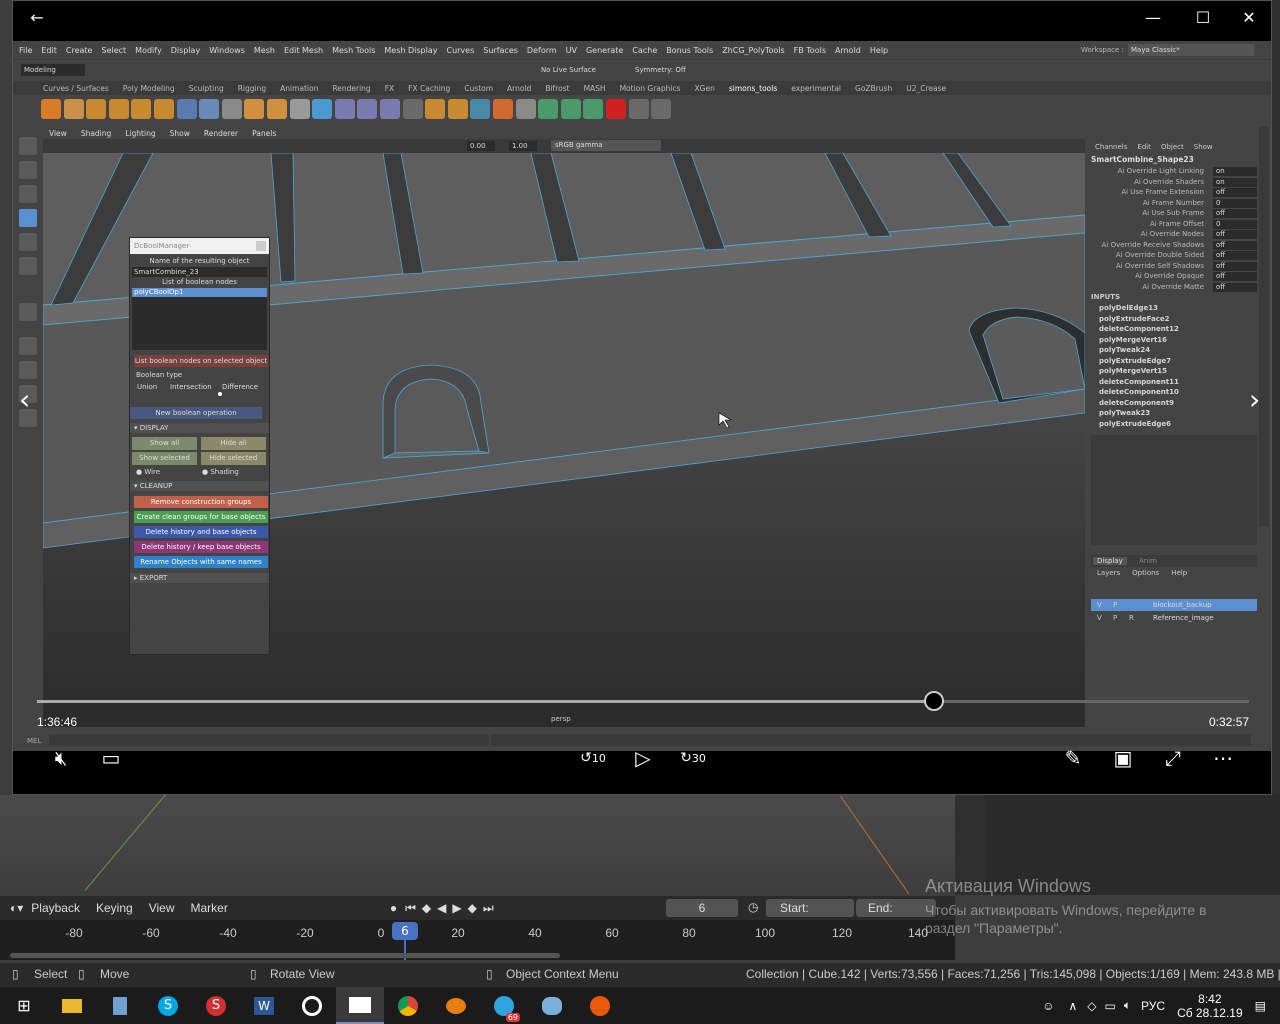 This screenshot has height=1024, width=1280. I want to click on editor-type-icon: ◐▾, so click(16, 908).